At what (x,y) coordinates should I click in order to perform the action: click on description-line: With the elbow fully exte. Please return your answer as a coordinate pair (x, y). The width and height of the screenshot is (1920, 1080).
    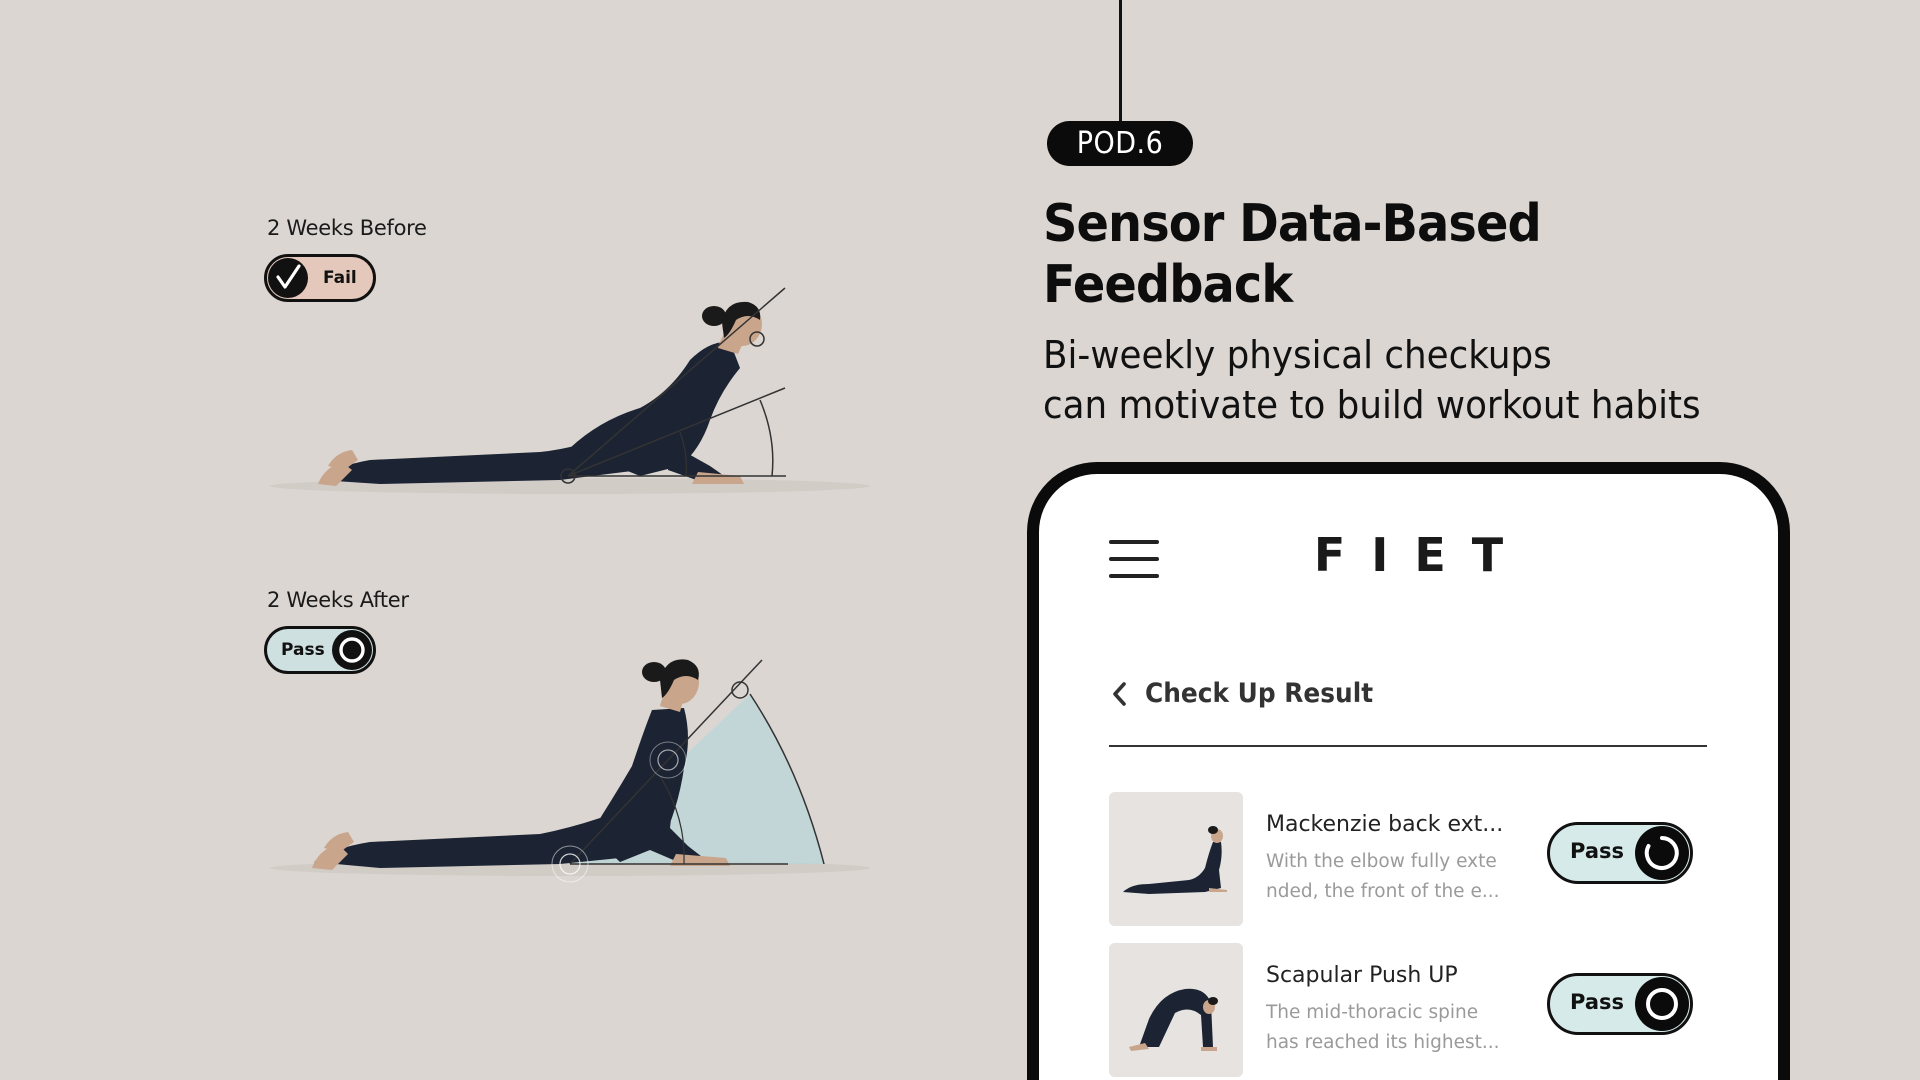
    Looking at the image, I should click on (1381, 861).